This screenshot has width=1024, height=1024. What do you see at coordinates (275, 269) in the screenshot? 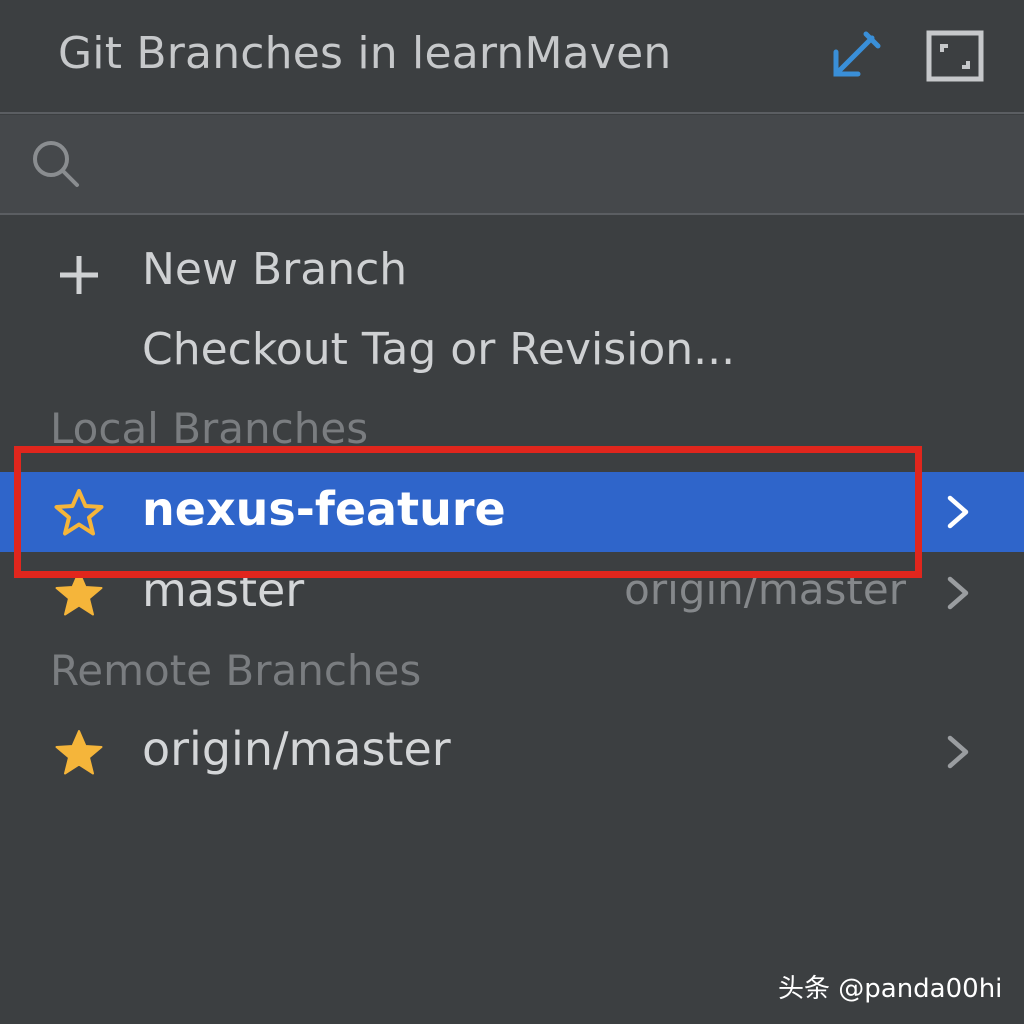
I see `new-branch-label: New Branch` at bounding box center [275, 269].